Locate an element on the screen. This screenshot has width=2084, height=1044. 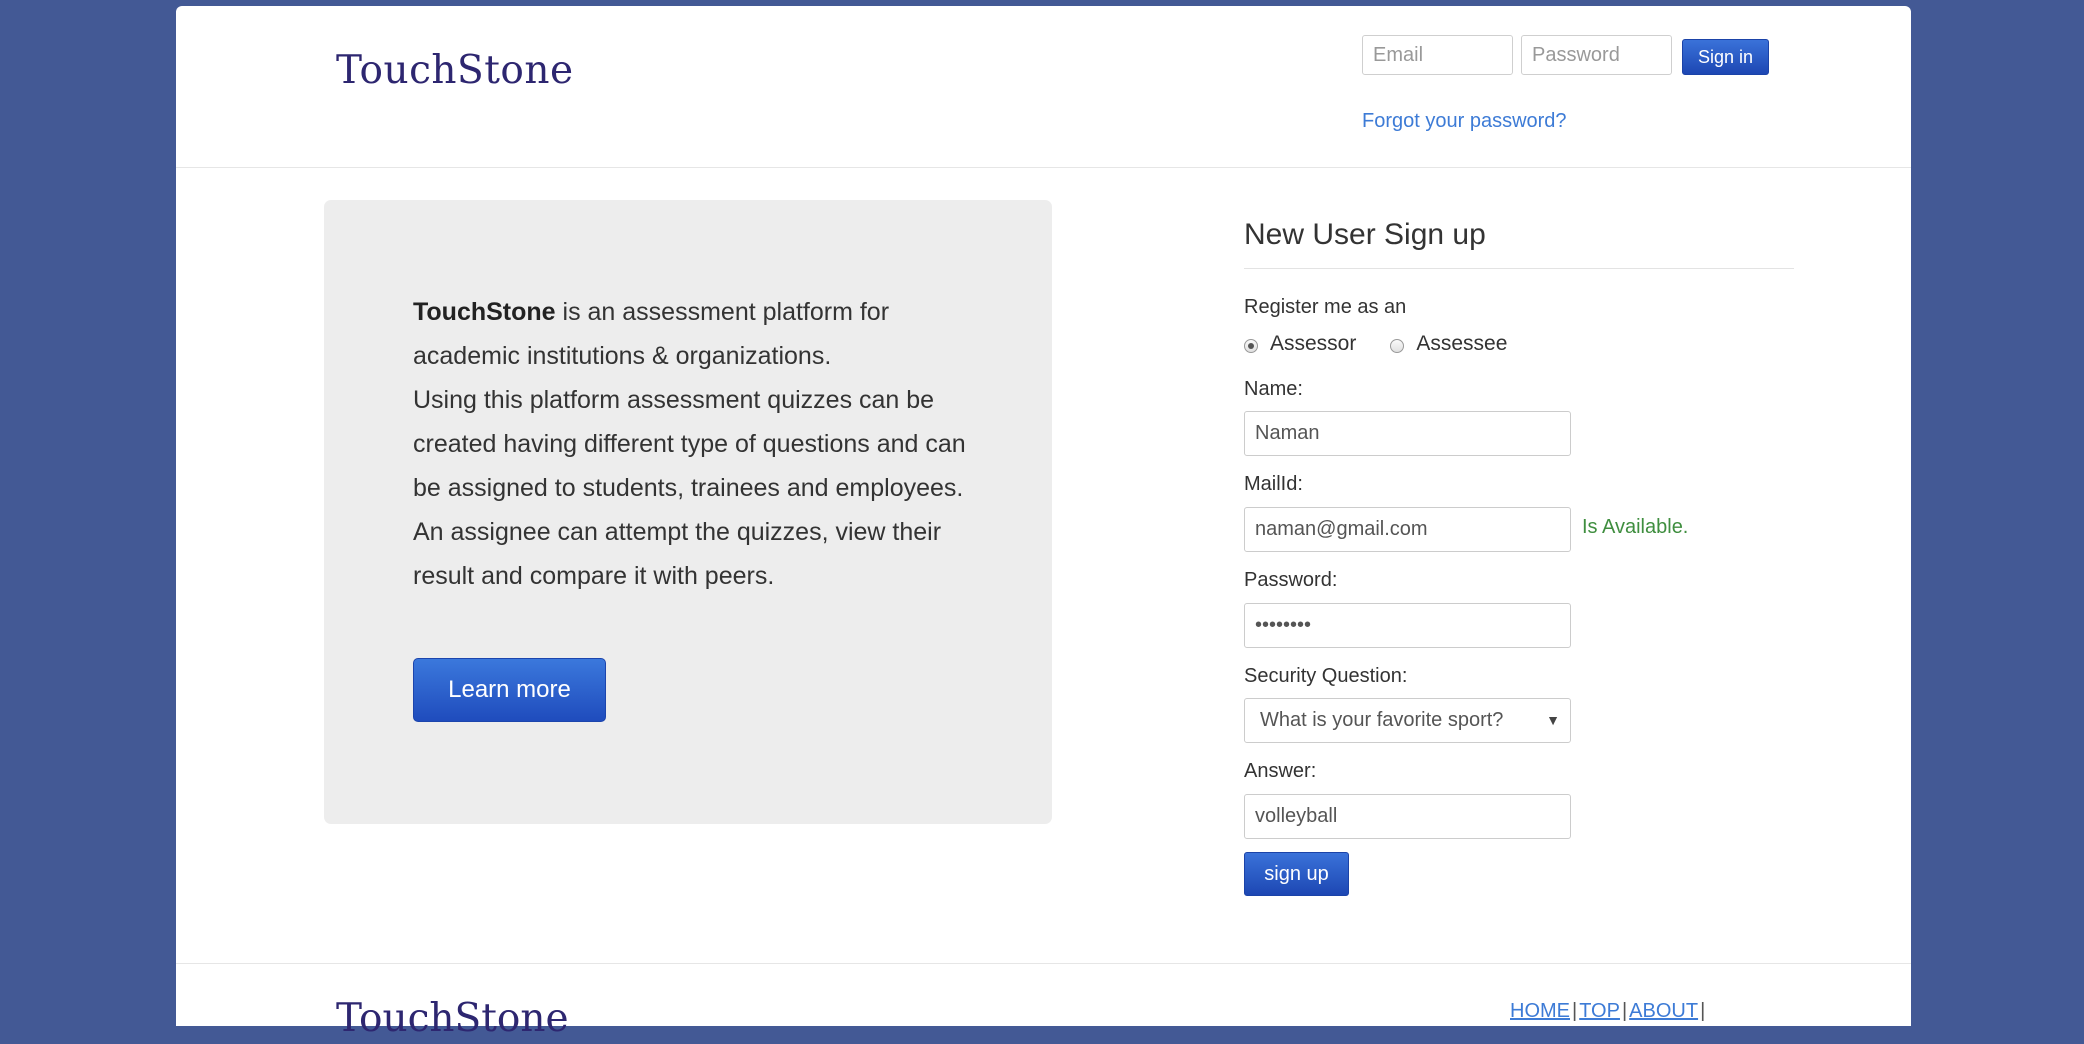
security-question-value: What is your favorite sport? is located at coordinates (1382, 720).